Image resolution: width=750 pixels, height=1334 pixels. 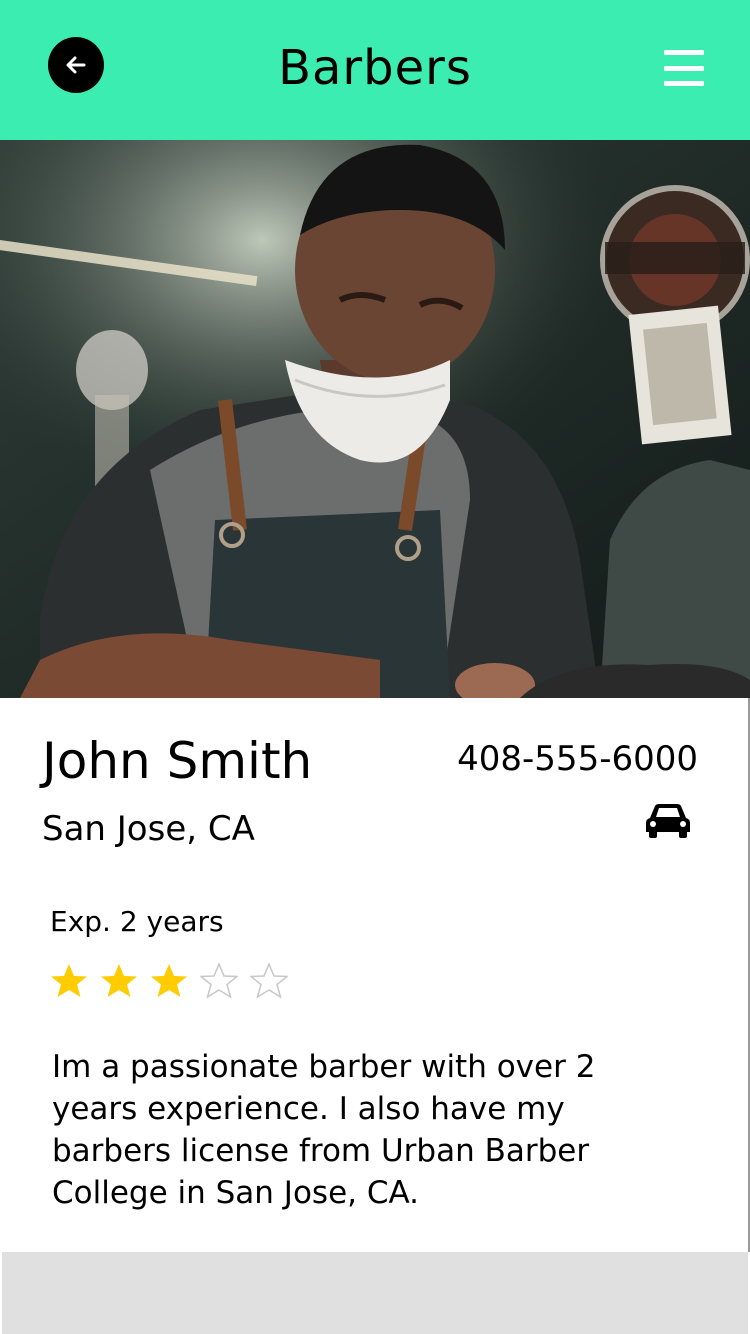 I want to click on barber-location: San Jose, CA, so click(x=148, y=829).